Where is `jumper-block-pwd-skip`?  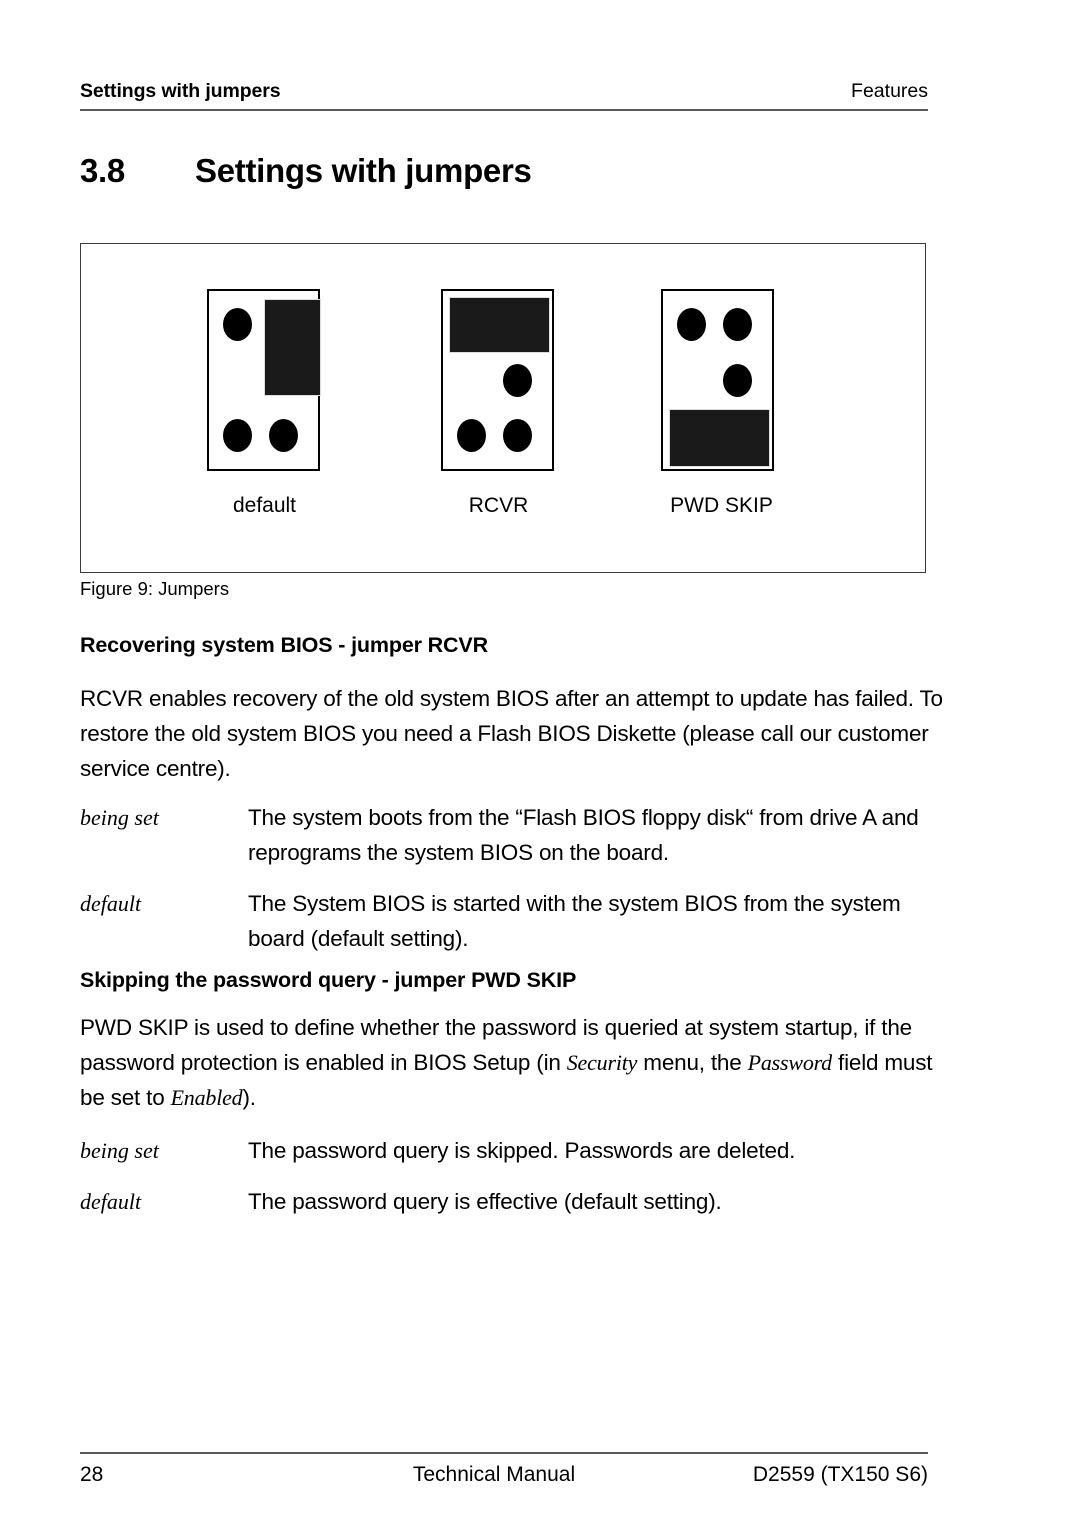
jumper-block-pwd-skip is located at coordinates (717, 380).